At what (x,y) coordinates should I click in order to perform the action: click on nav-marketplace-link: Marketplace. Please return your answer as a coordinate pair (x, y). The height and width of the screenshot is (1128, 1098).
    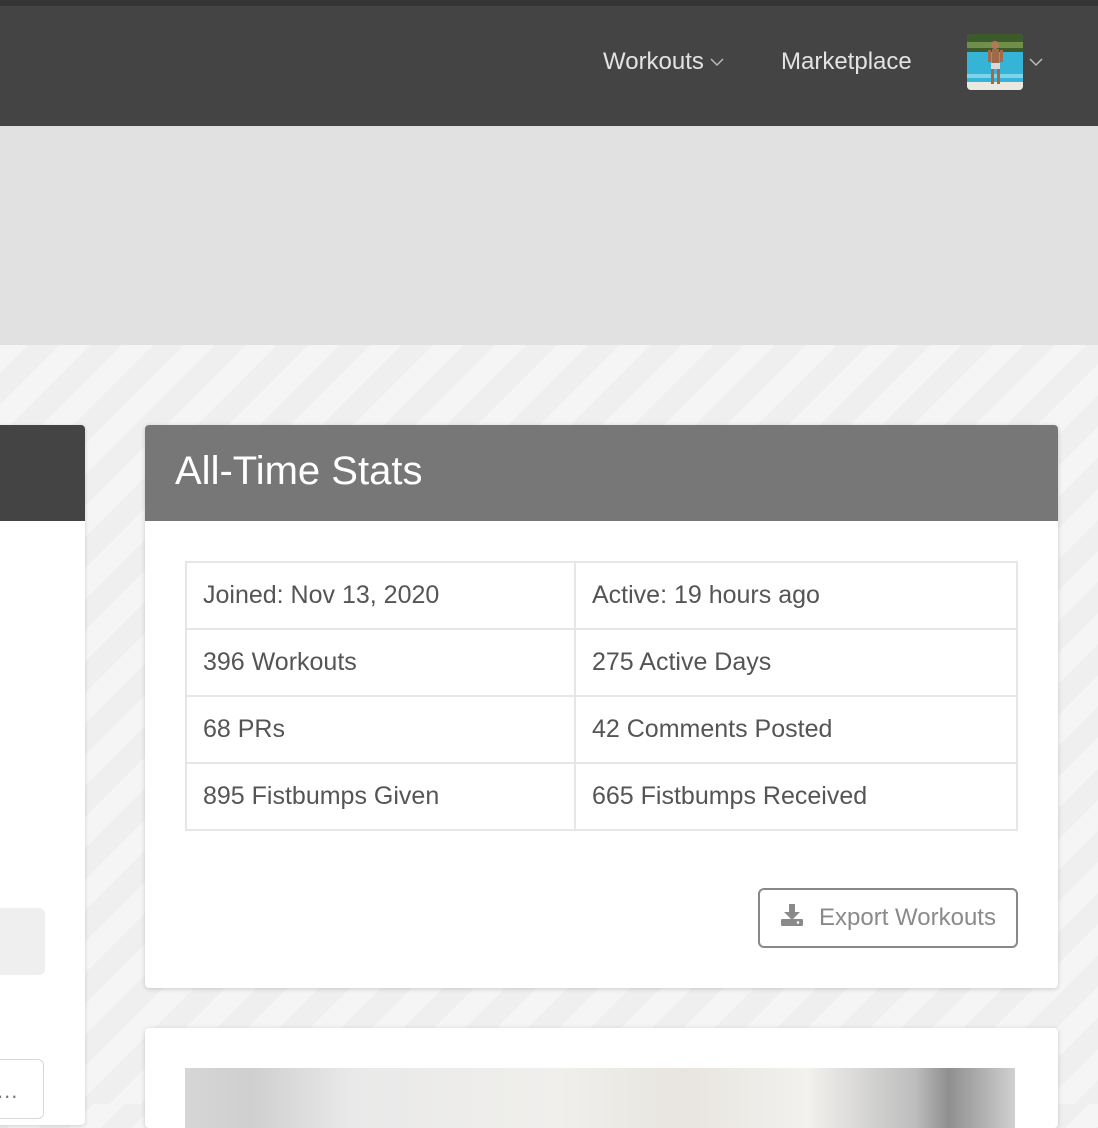
    Looking at the image, I should click on (846, 62).